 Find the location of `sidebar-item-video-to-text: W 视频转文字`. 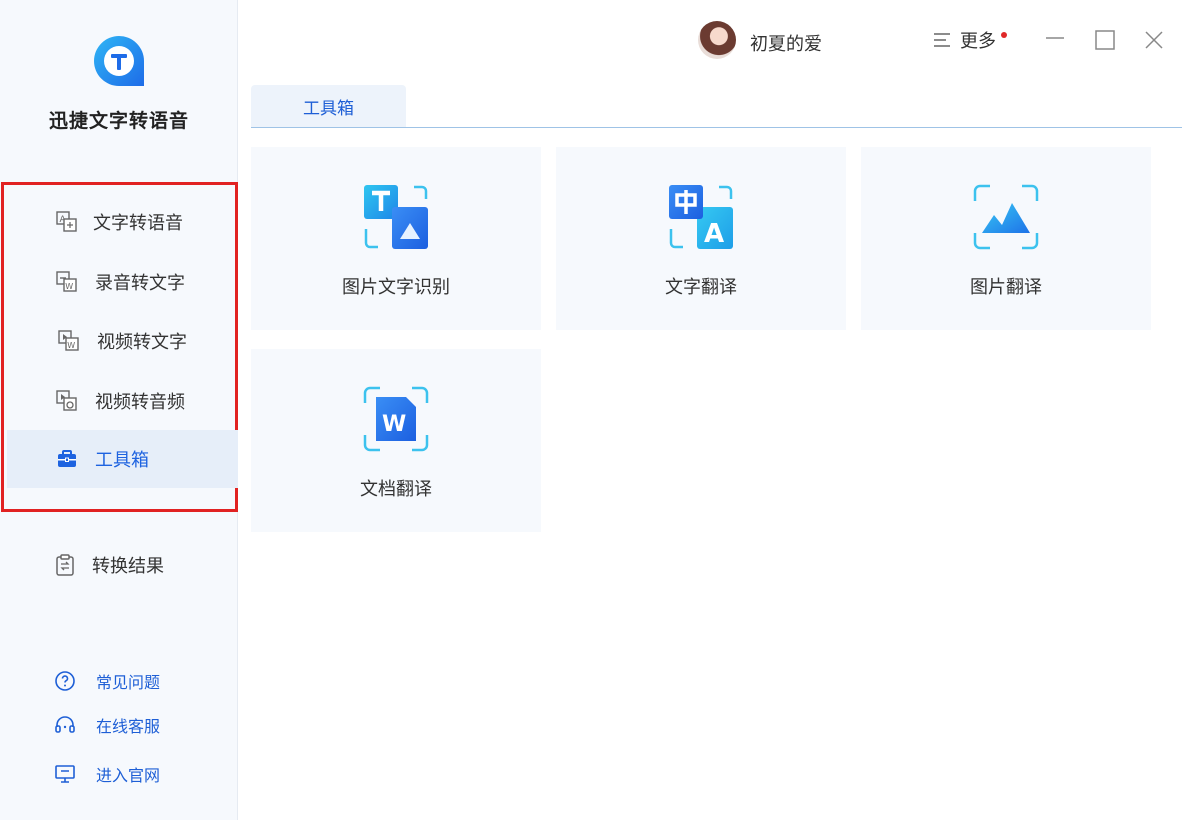

sidebar-item-video-to-text: W 视频转文字 is located at coordinates (122, 341).